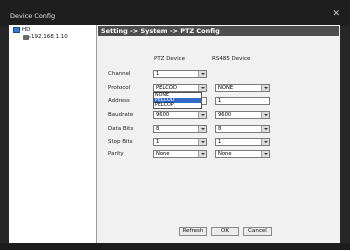 Image resolution: width=350 pixels, height=250 pixels. I want to click on title-bar: Device Config ✕, so click(175, 13).